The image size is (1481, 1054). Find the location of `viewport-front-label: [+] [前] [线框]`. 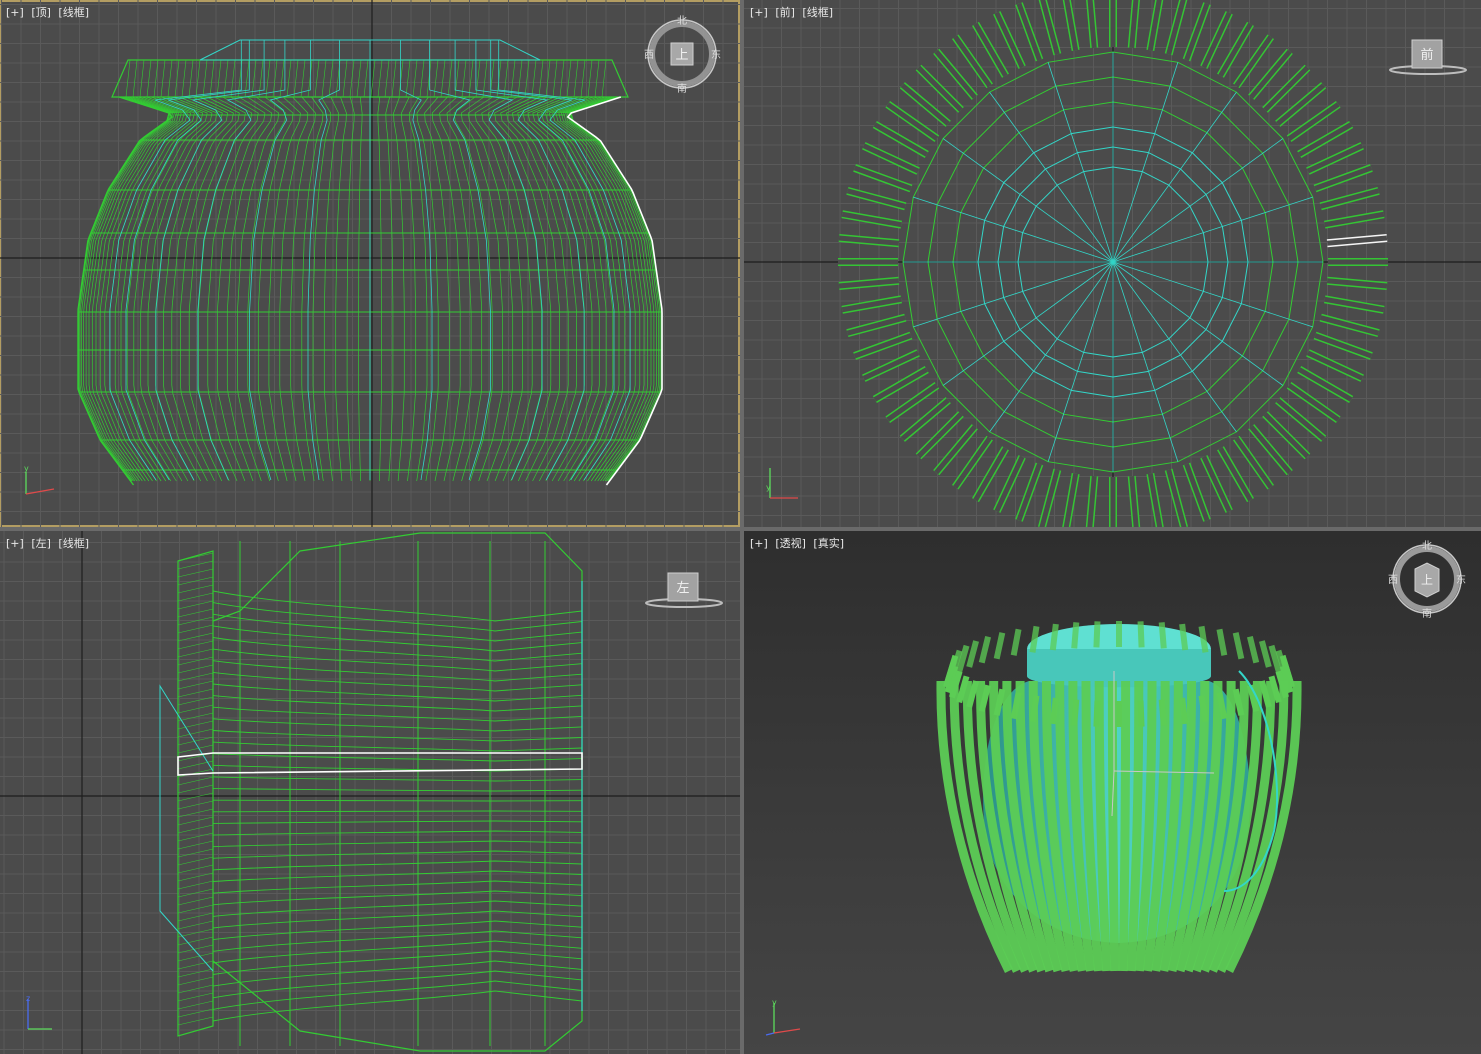

viewport-front-label: [+] [前] [线框] is located at coordinates (793, 12).